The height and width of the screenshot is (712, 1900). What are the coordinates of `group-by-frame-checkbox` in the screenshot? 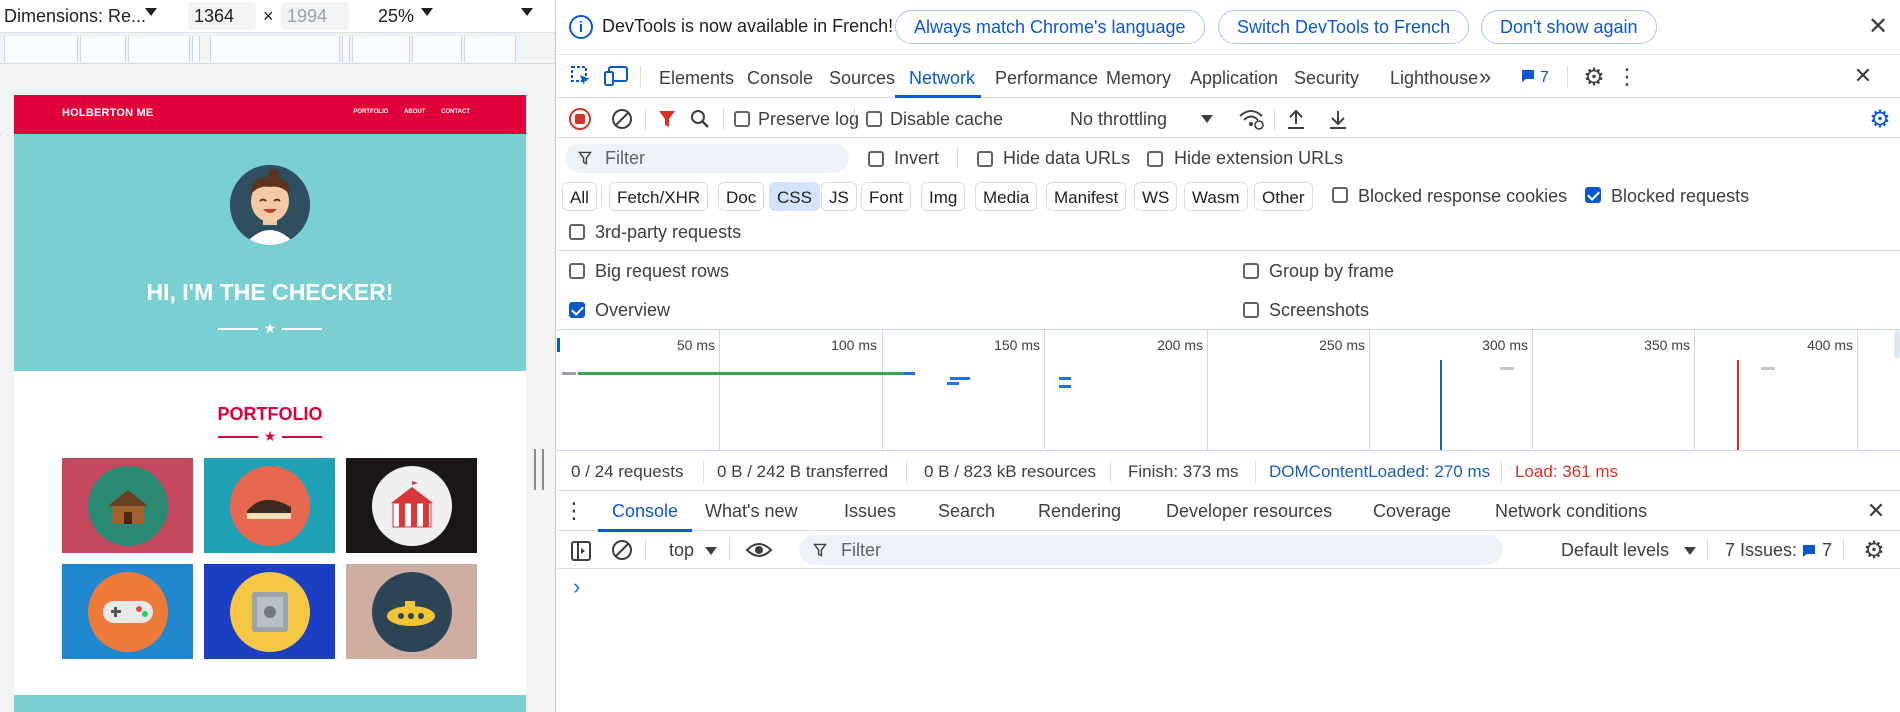 It's located at (1251, 271).